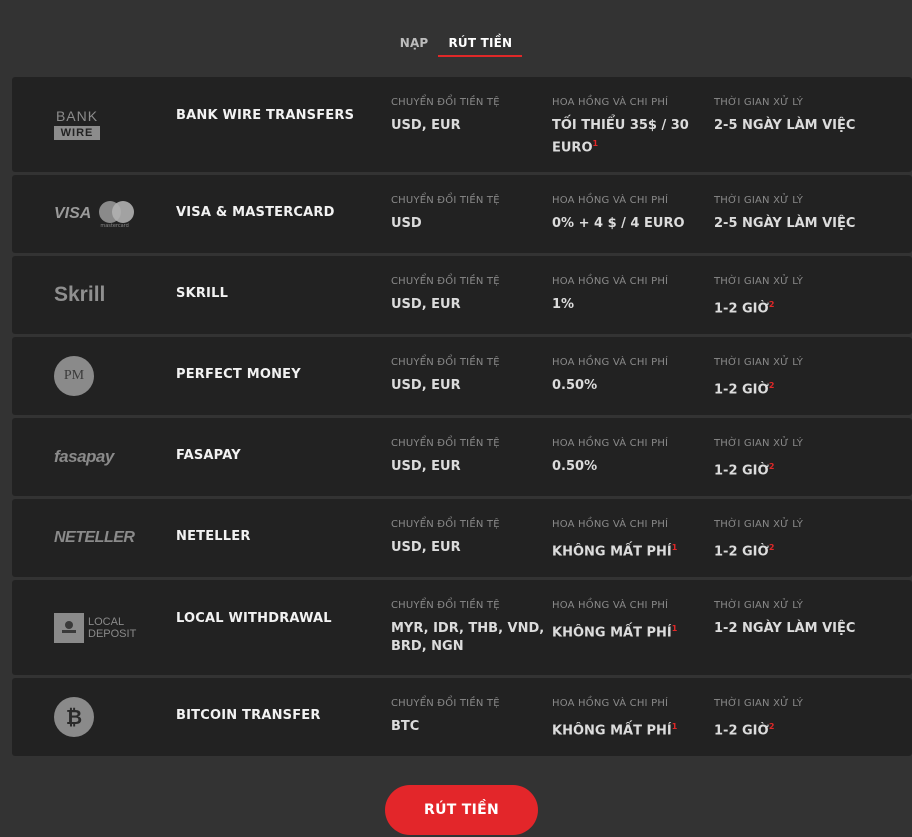  Describe the element at coordinates (80, 294) in the screenshot. I see `skrill-text: Skrill` at that location.